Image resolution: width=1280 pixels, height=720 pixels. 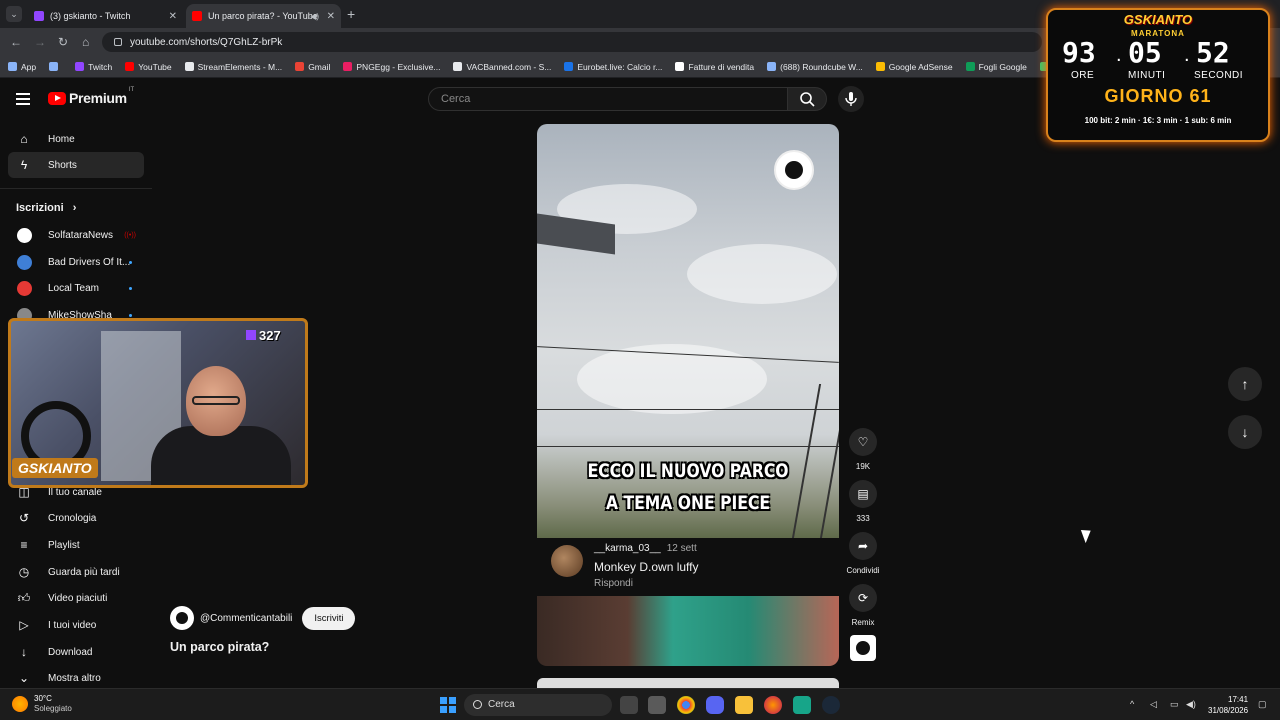 What do you see at coordinates (314, 16) in the screenshot?
I see `audio-icon: ◀)` at bounding box center [314, 16].